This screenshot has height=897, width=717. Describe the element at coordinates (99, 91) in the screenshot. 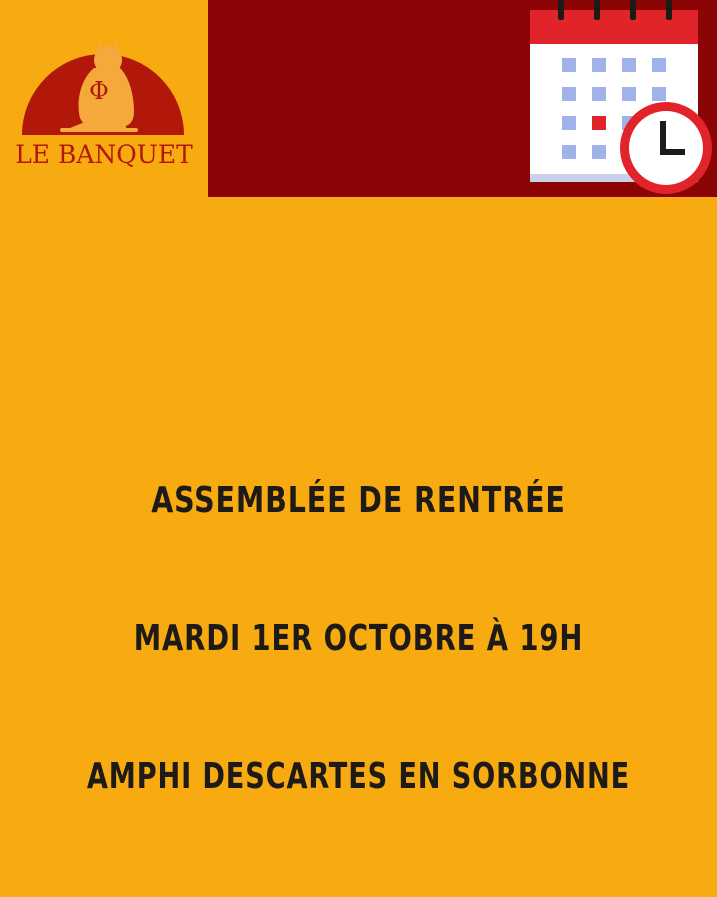

I see `phi-symbol: Φ` at that location.